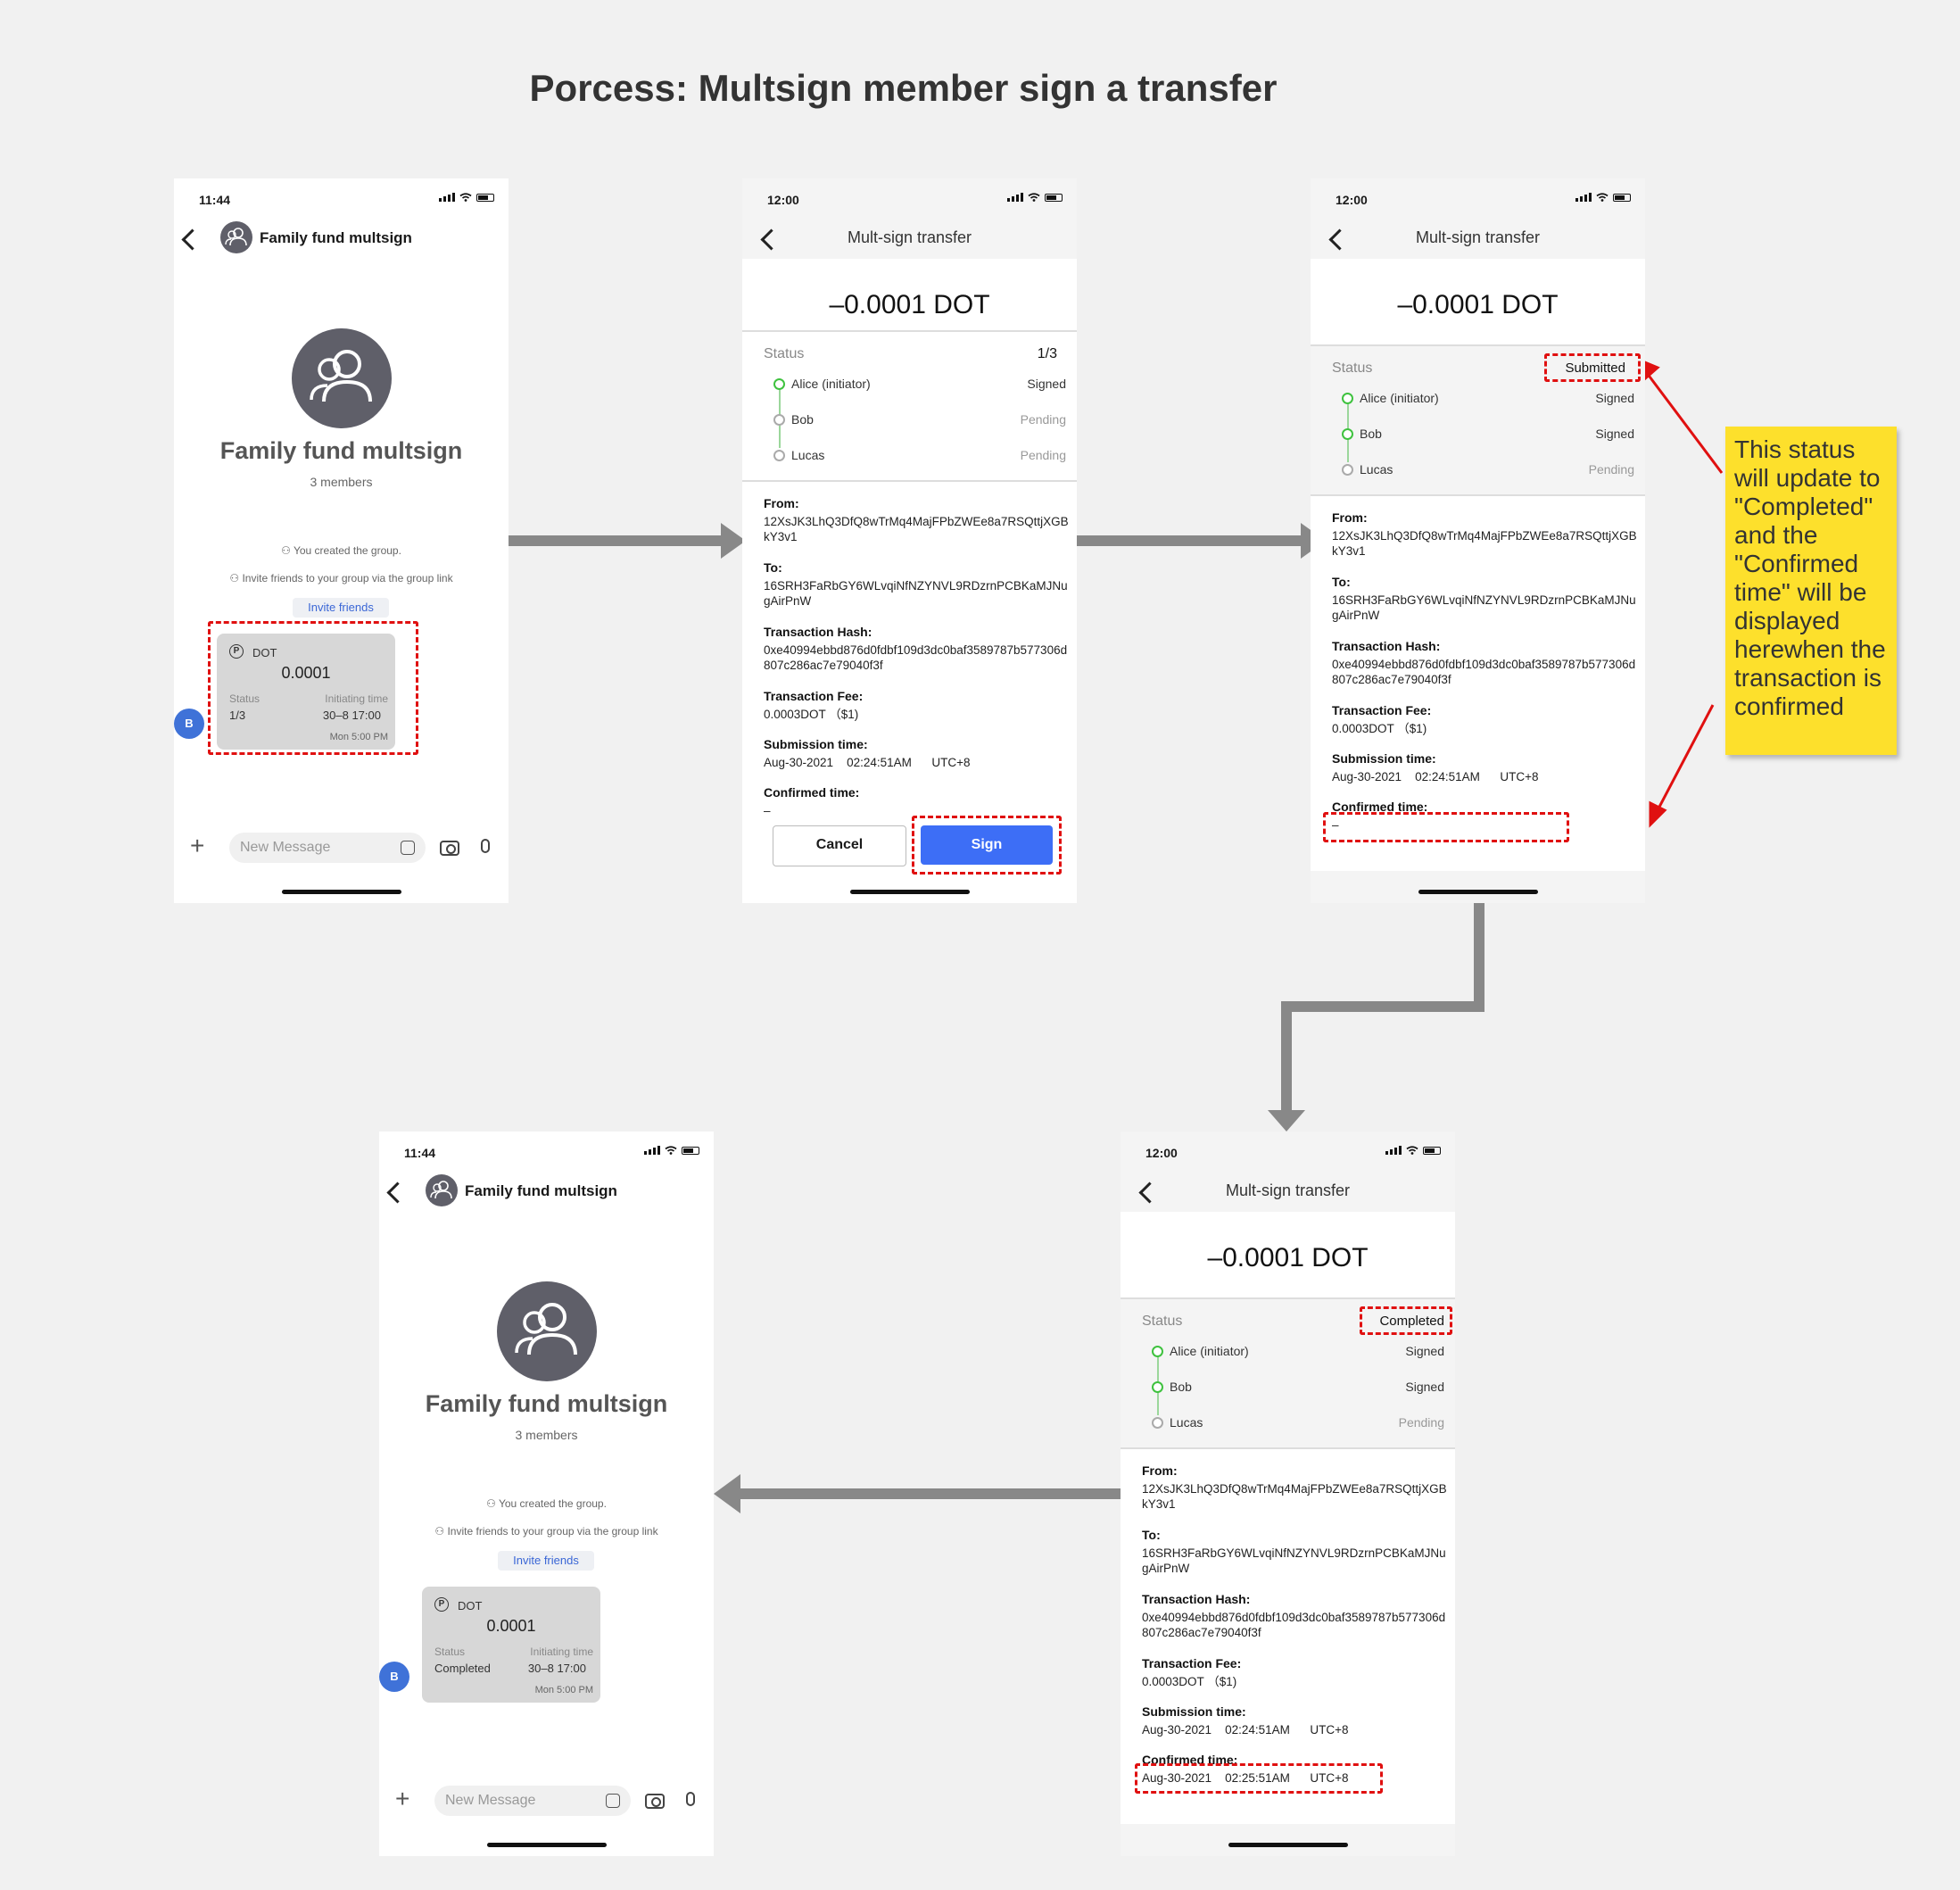  Describe the element at coordinates (546, 1403) in the screenshot. I see `group-name: Family fund multsign` at that location.